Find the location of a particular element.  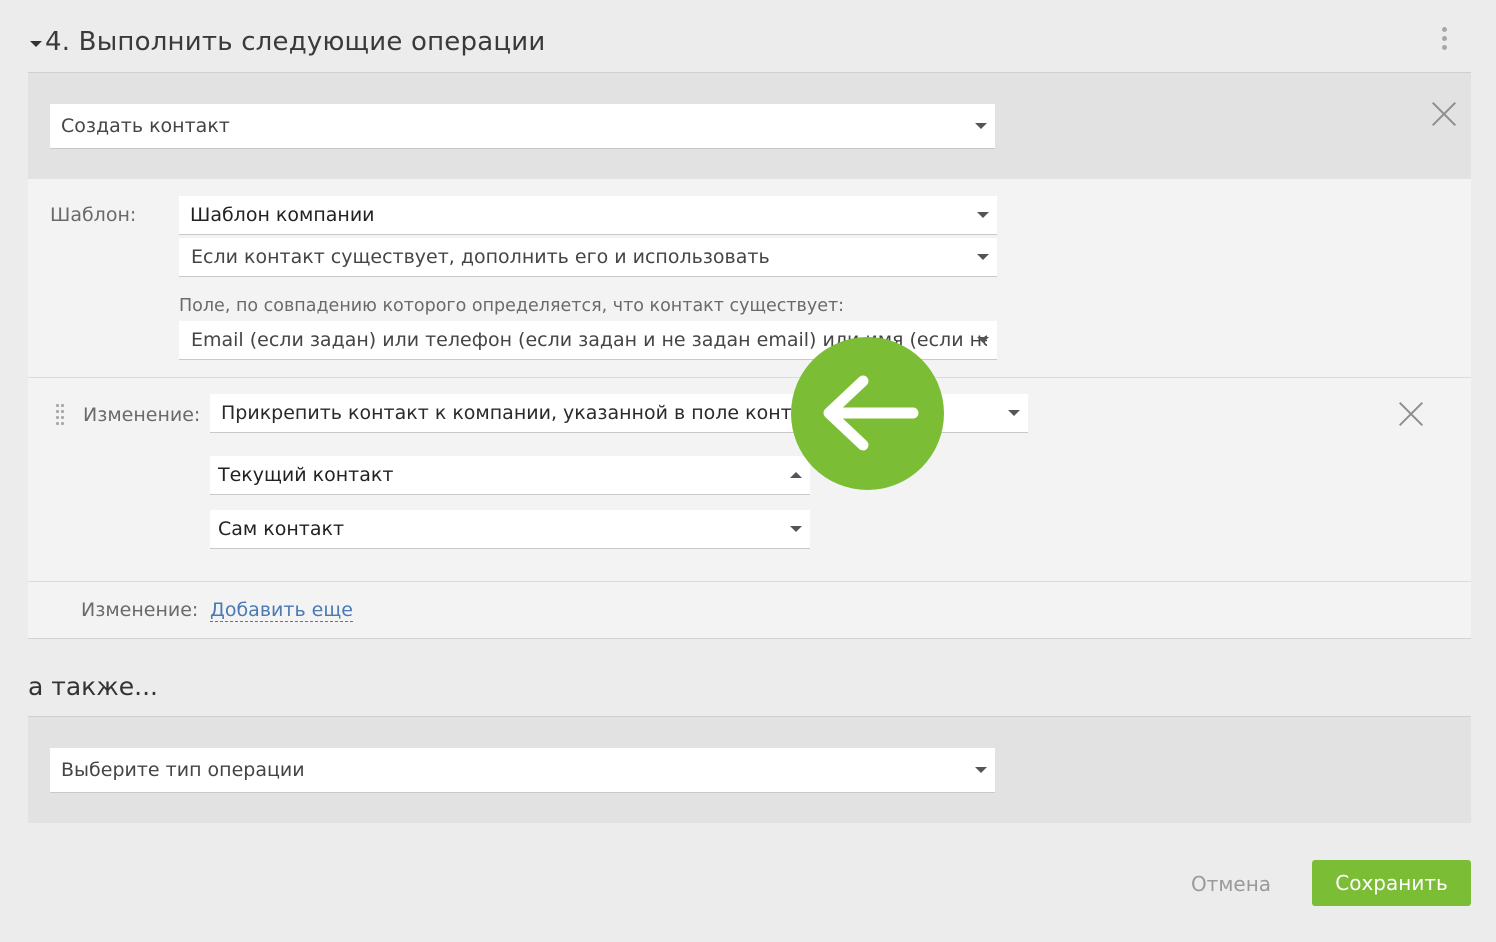

contact-target-select: Сам контакт is located at coordinates (510, 529).